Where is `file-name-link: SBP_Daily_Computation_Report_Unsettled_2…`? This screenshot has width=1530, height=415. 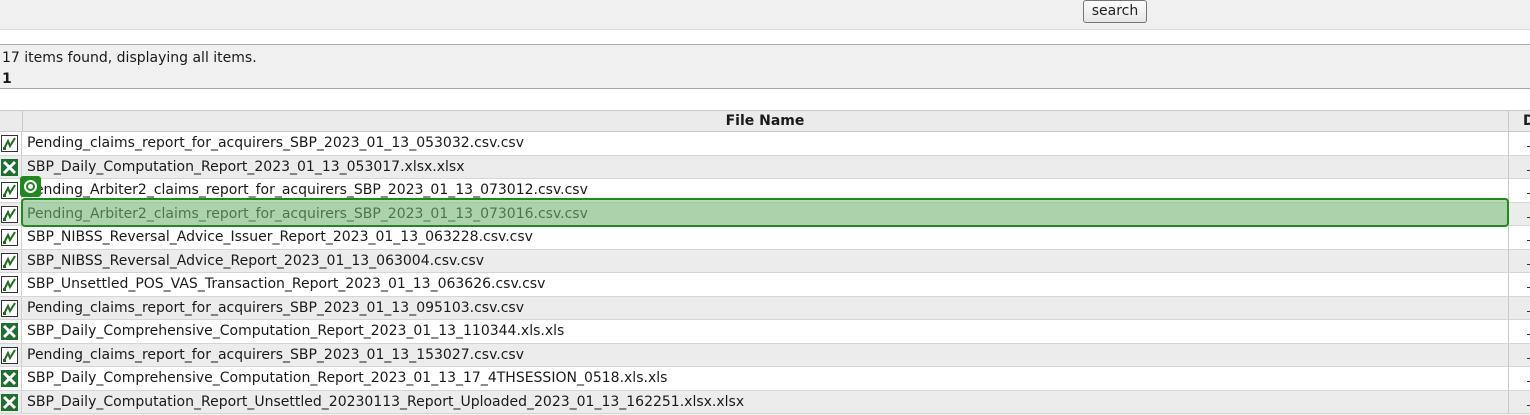
file-name-link: SBP_Daily_Computation_Report_Unsettled_2… is located at coordinates (385, 402).